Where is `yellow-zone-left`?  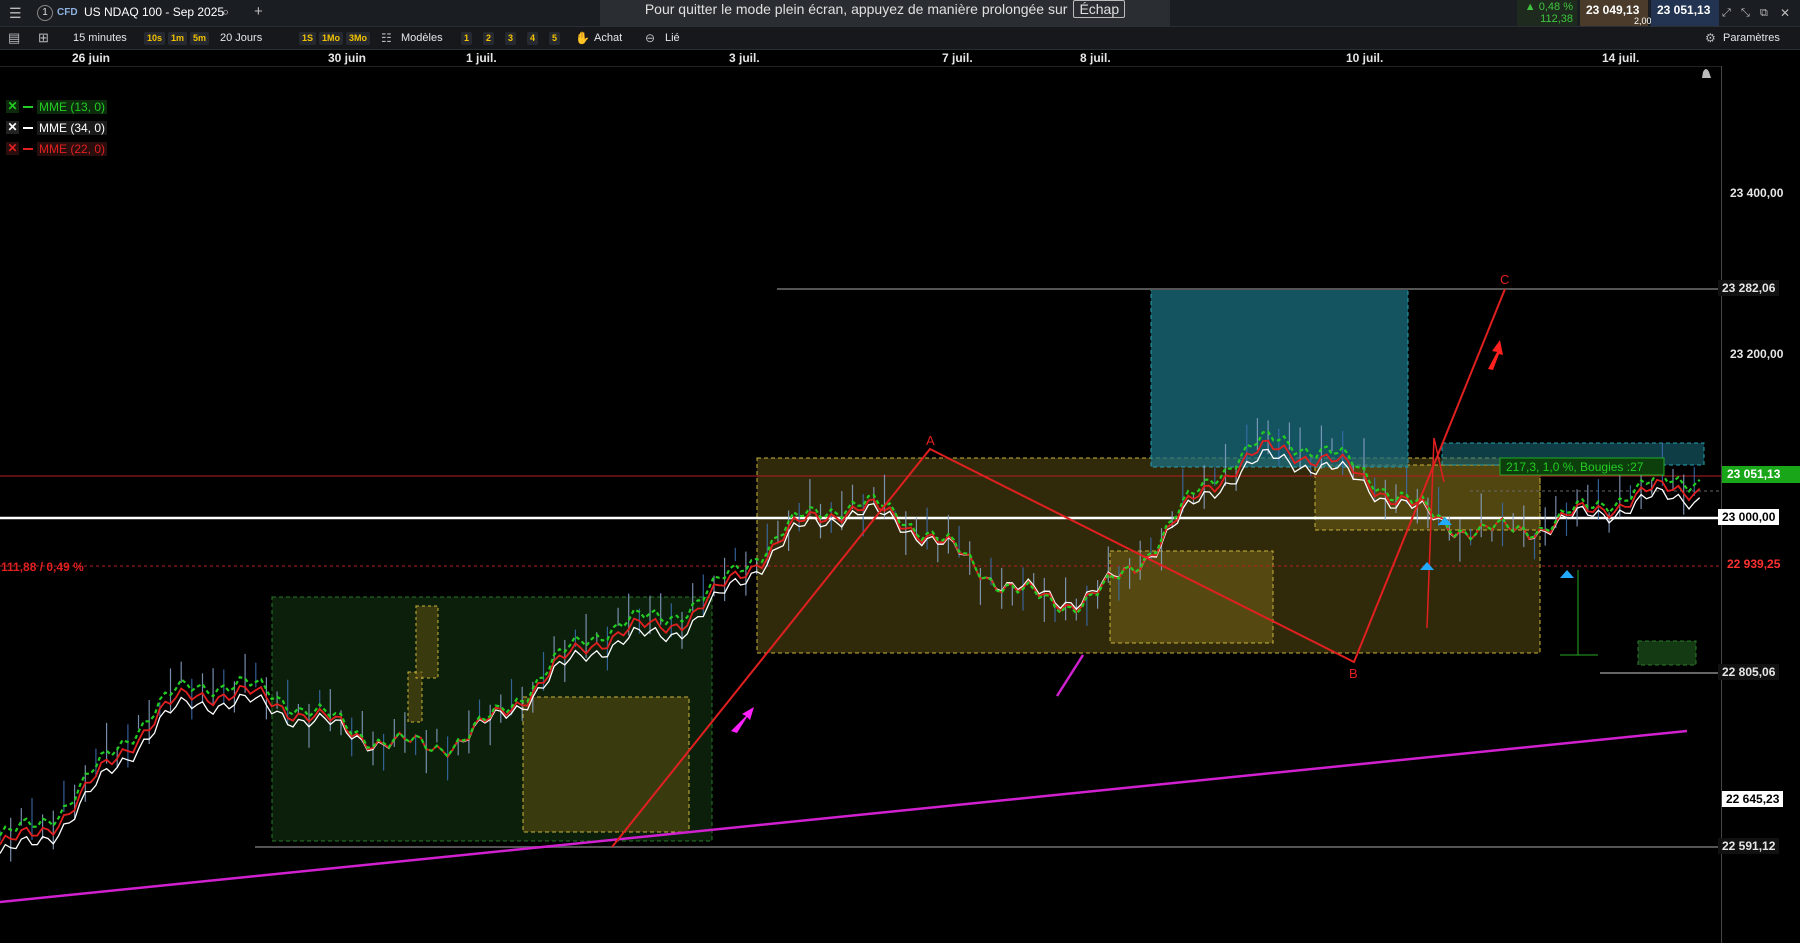 yellow-zone-left is located at coordinates (606, 764).